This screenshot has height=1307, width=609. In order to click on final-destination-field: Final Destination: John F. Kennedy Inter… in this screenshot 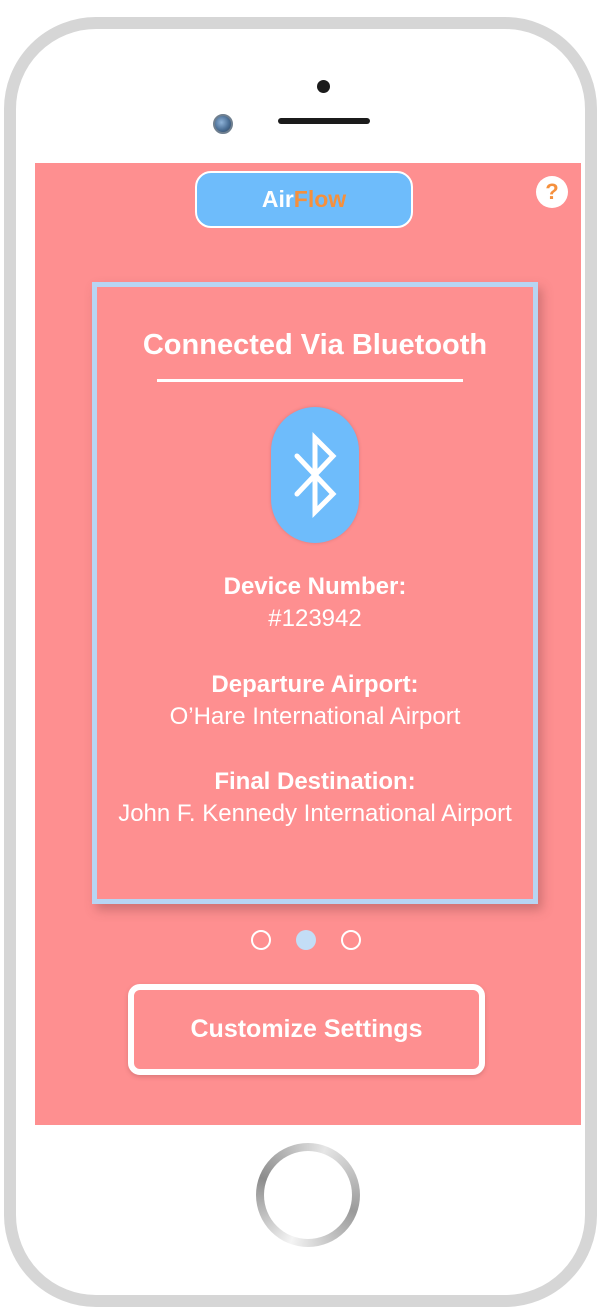, I will do `click(315, 798)`.